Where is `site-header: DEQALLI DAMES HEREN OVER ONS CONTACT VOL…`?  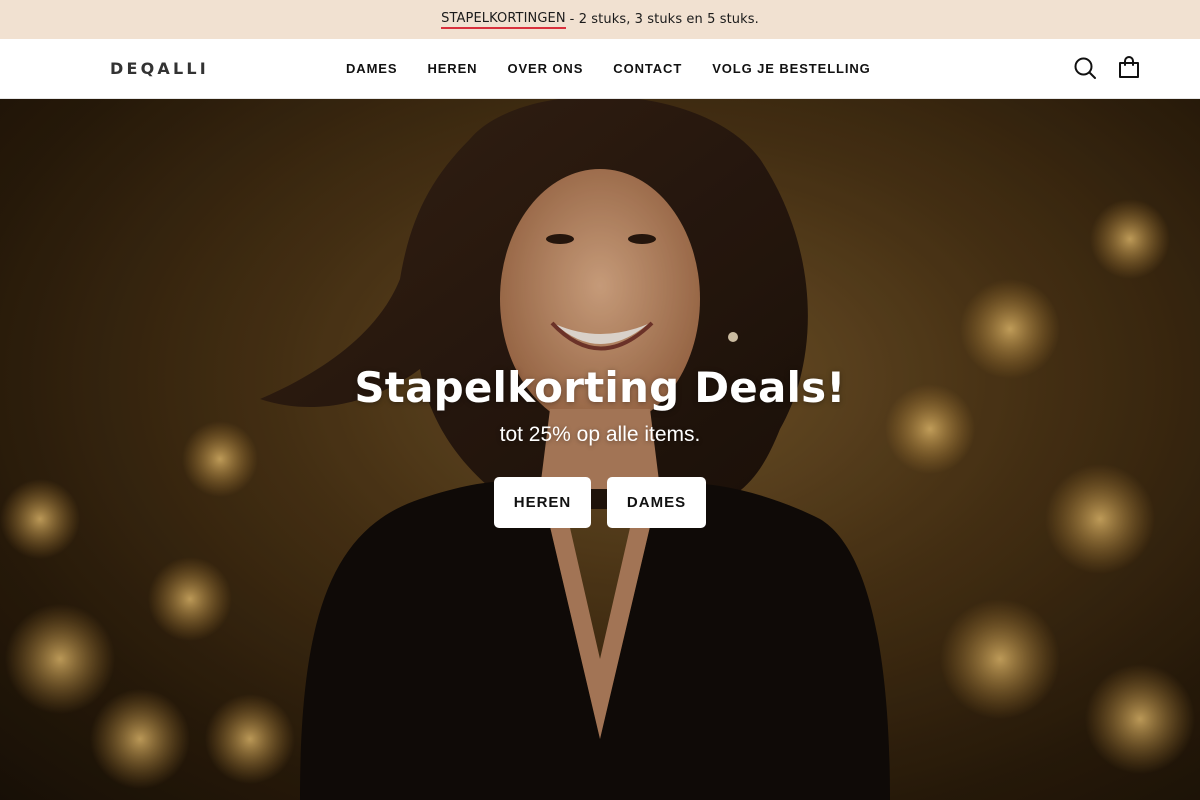 site-header: DEQALLI DAMES HEREN OVER ONS CONTACT VOL… is located at coordinates (600, 69).